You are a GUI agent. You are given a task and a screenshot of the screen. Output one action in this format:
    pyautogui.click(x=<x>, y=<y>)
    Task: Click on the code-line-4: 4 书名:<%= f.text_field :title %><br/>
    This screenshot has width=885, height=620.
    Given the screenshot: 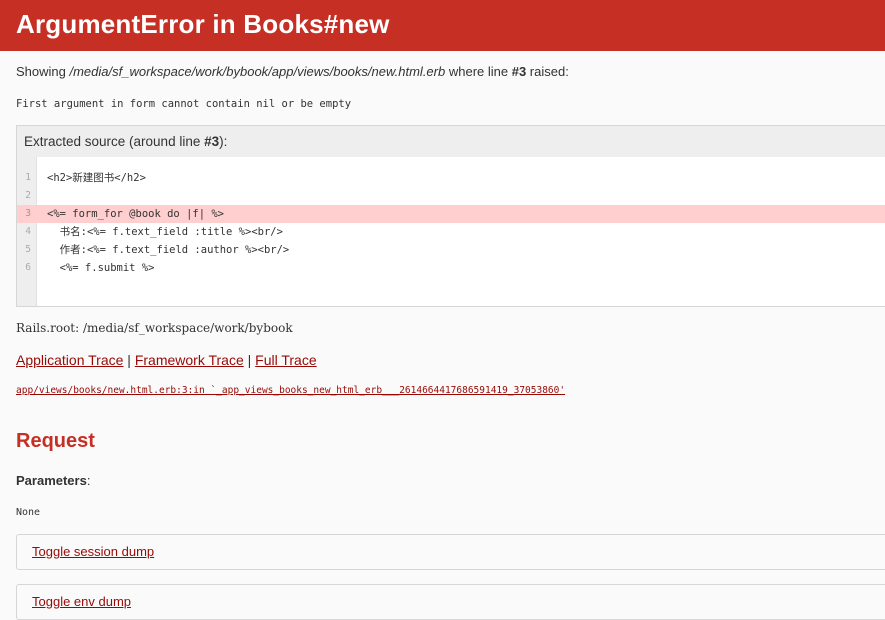 What is the action you would take?
    pyautogui.click(x=451, y=232)
    